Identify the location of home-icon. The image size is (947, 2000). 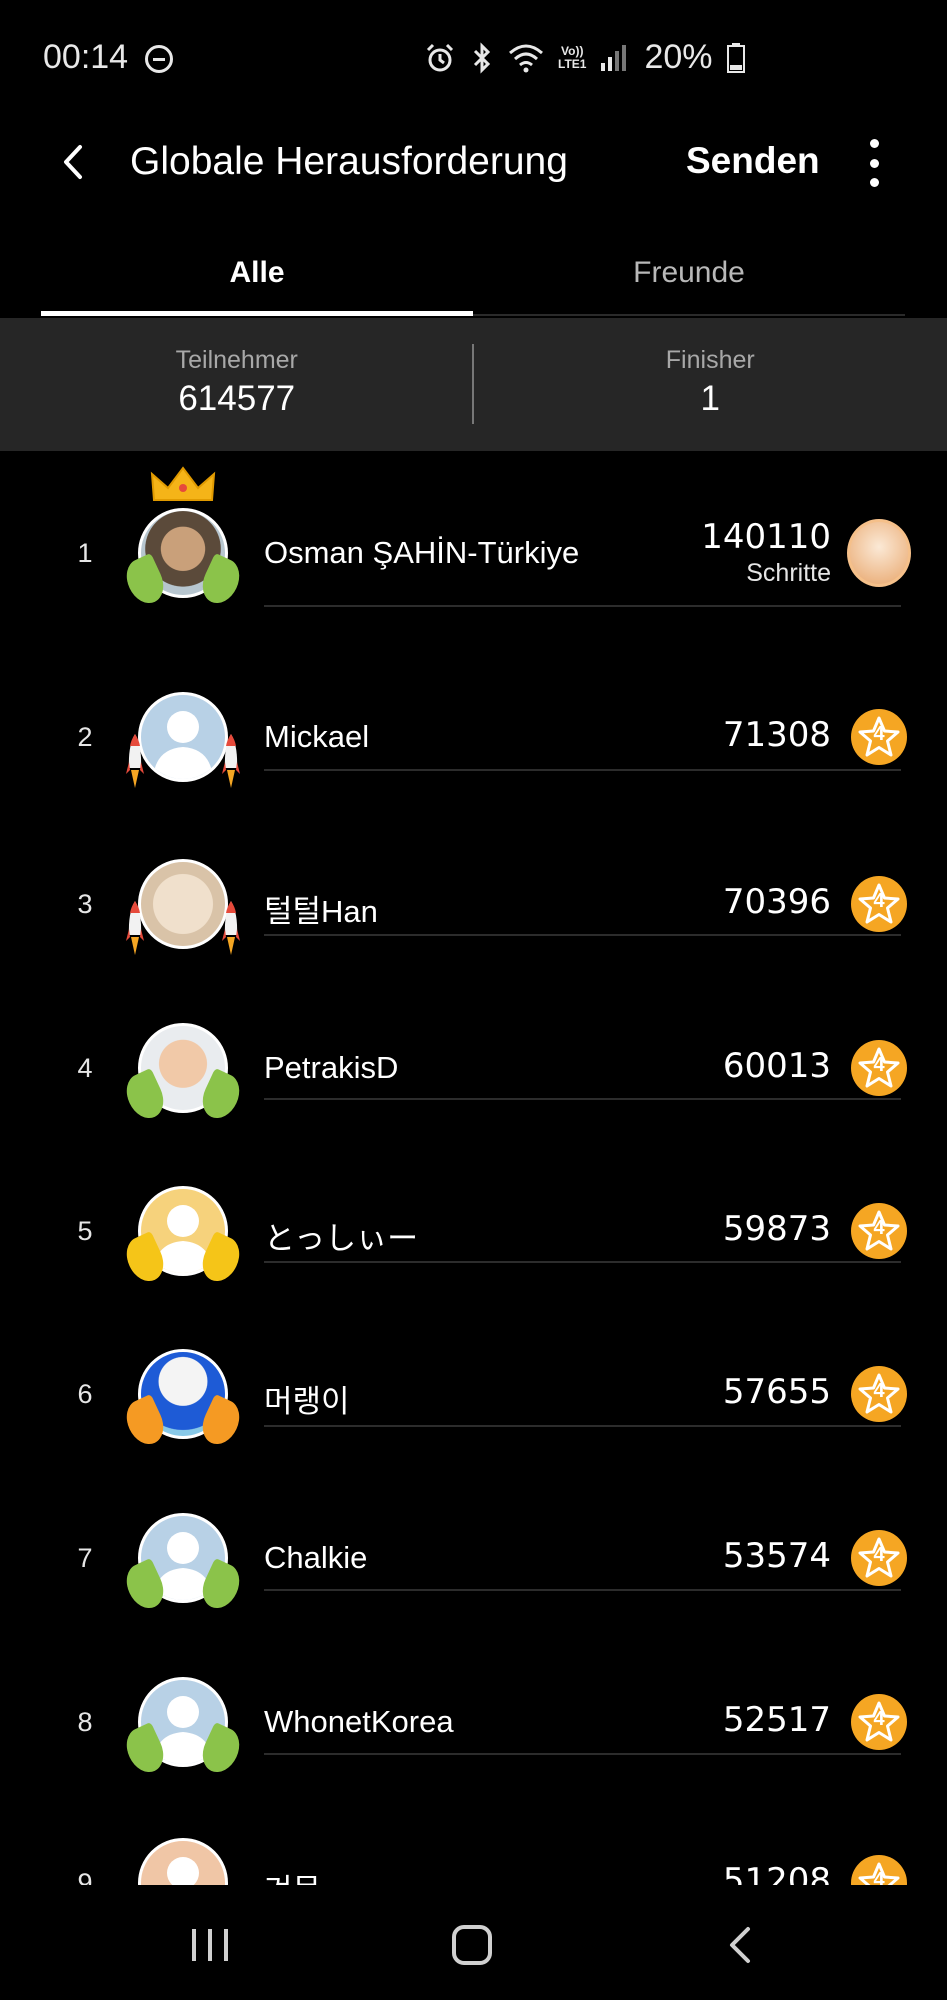
(472, 1945).